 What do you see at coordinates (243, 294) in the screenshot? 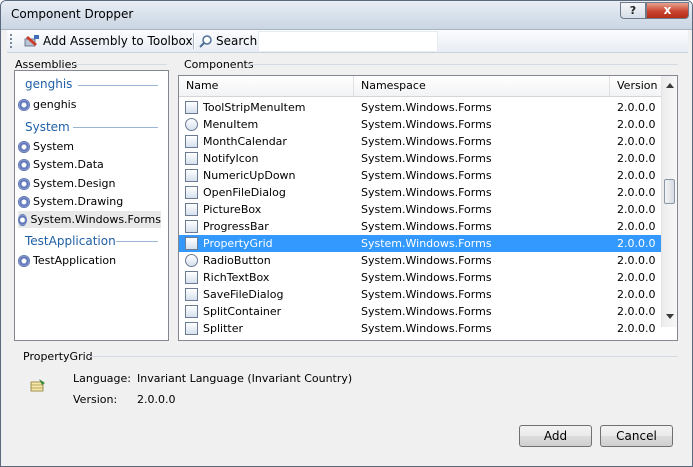
I see `cell-name: SaveFileDialog` at bounding box center [243, 294].